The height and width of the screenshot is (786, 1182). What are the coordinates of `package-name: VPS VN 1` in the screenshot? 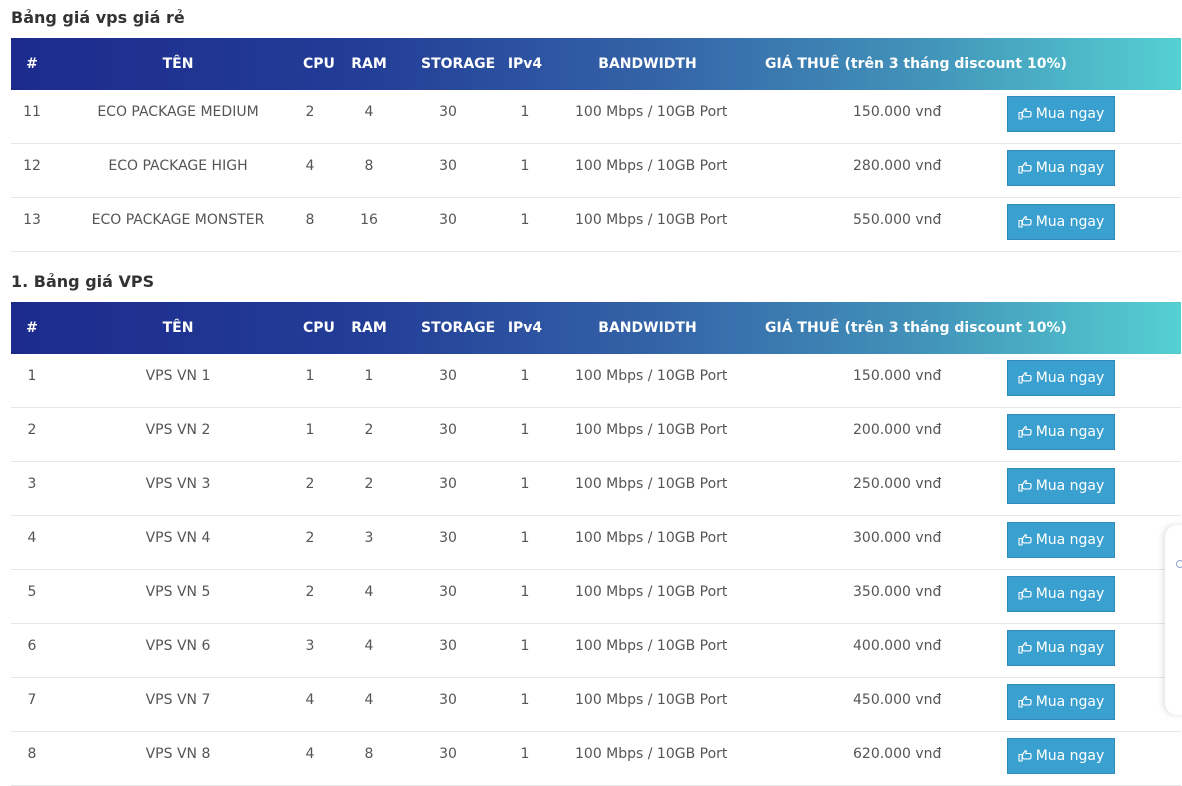 It's located at (178, 381).